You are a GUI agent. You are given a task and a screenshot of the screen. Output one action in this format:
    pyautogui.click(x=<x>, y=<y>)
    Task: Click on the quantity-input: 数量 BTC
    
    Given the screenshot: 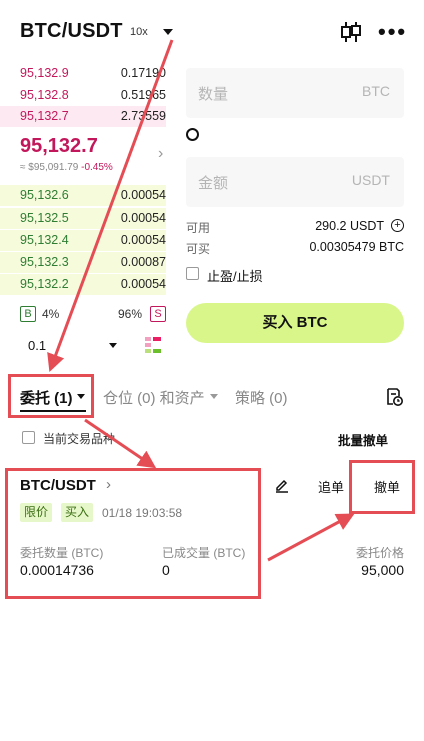 What is the action you would take?
    pyautogui.click(x=295, y=93)
    